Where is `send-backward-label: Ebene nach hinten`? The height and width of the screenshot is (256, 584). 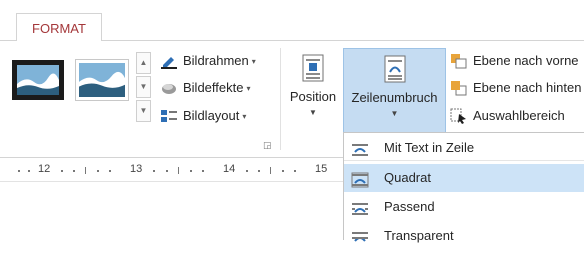
send-backward-label: Ebene nach hinten is located at coordinates (527, 87).